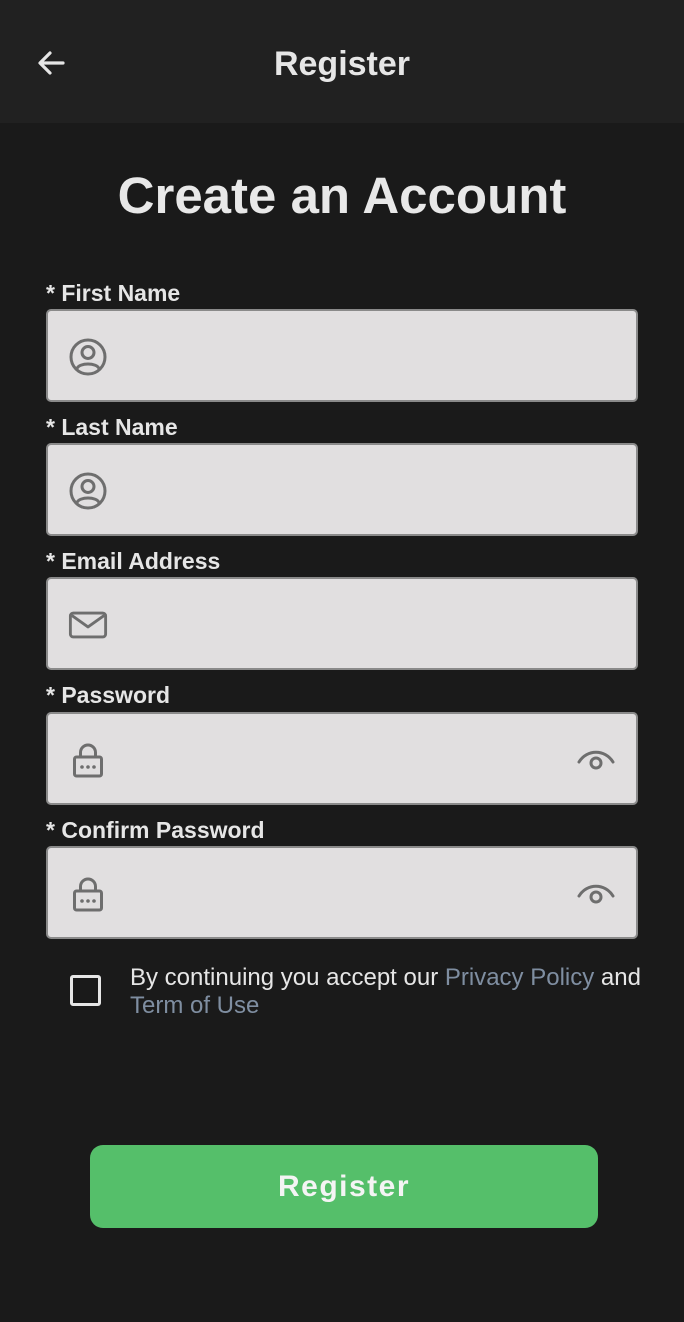  I want to click on password-field, so click(342, 758).